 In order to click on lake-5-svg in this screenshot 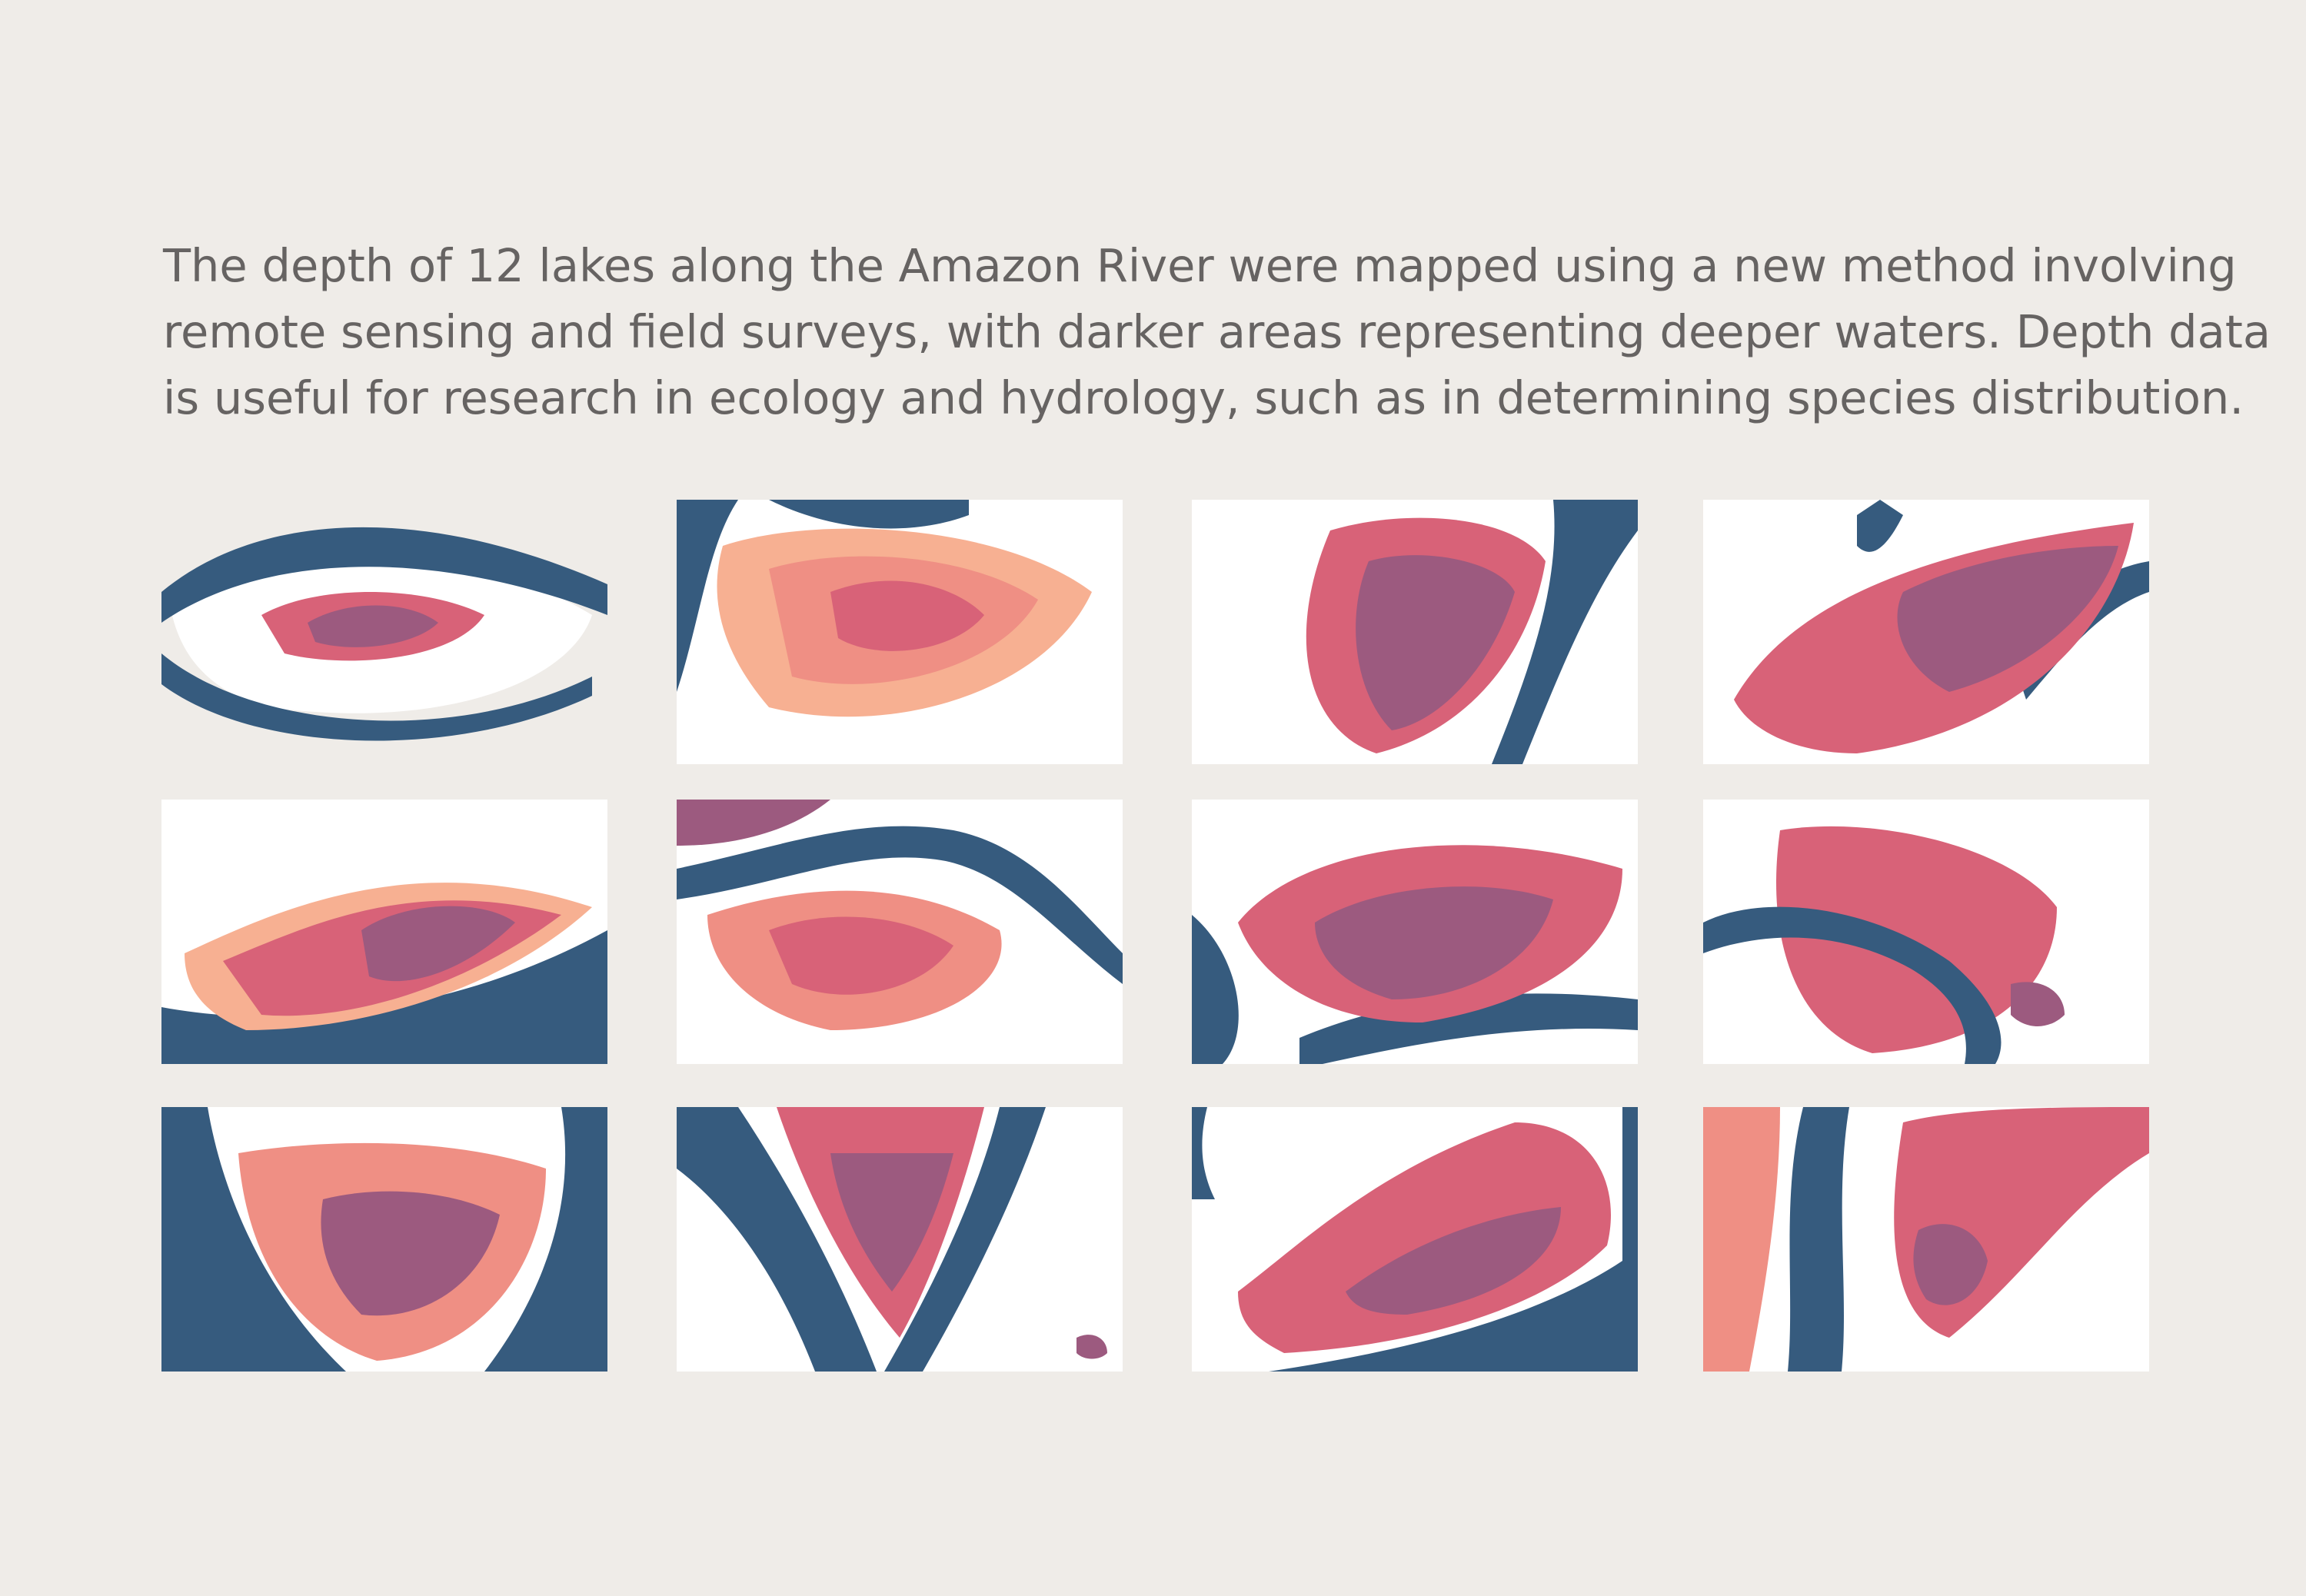, I will do `click(384, 932)`.